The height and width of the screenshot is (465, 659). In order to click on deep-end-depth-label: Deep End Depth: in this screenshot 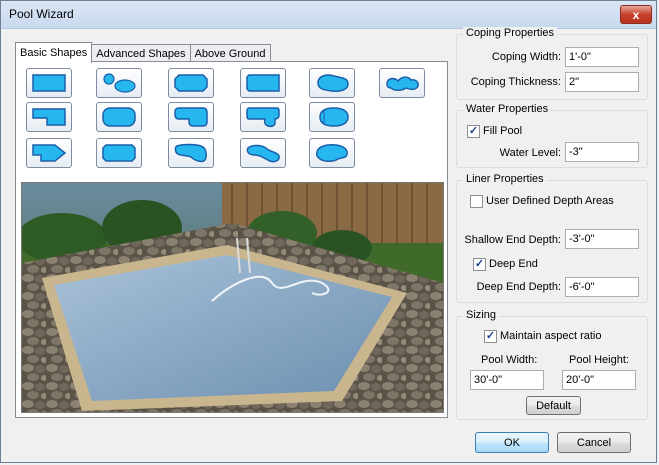, I will do `click(518, 287)`.